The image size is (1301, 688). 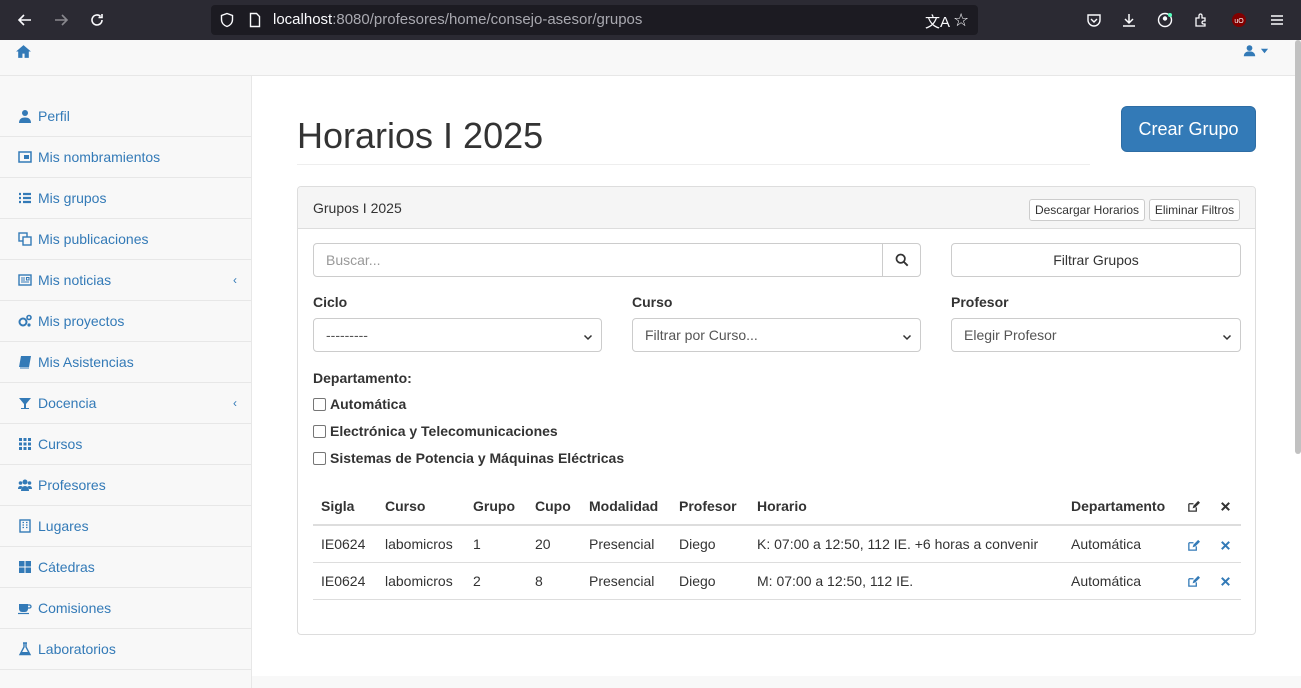 I want to click on sidebar-item-mis-publicaciones: Mis publicaciones, so click(x=125, y=239).